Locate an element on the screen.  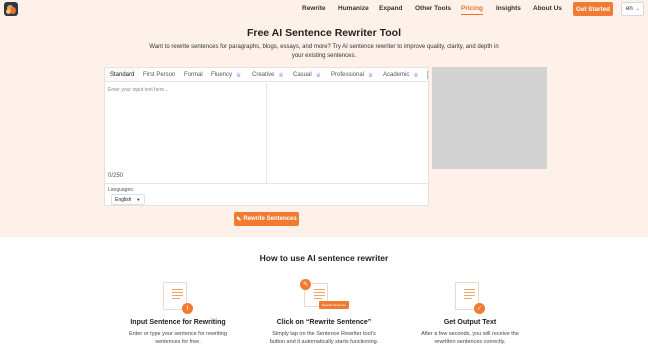
rewrite-pill-icon: Rewrite Sentence is located at coordinates (334, 305).